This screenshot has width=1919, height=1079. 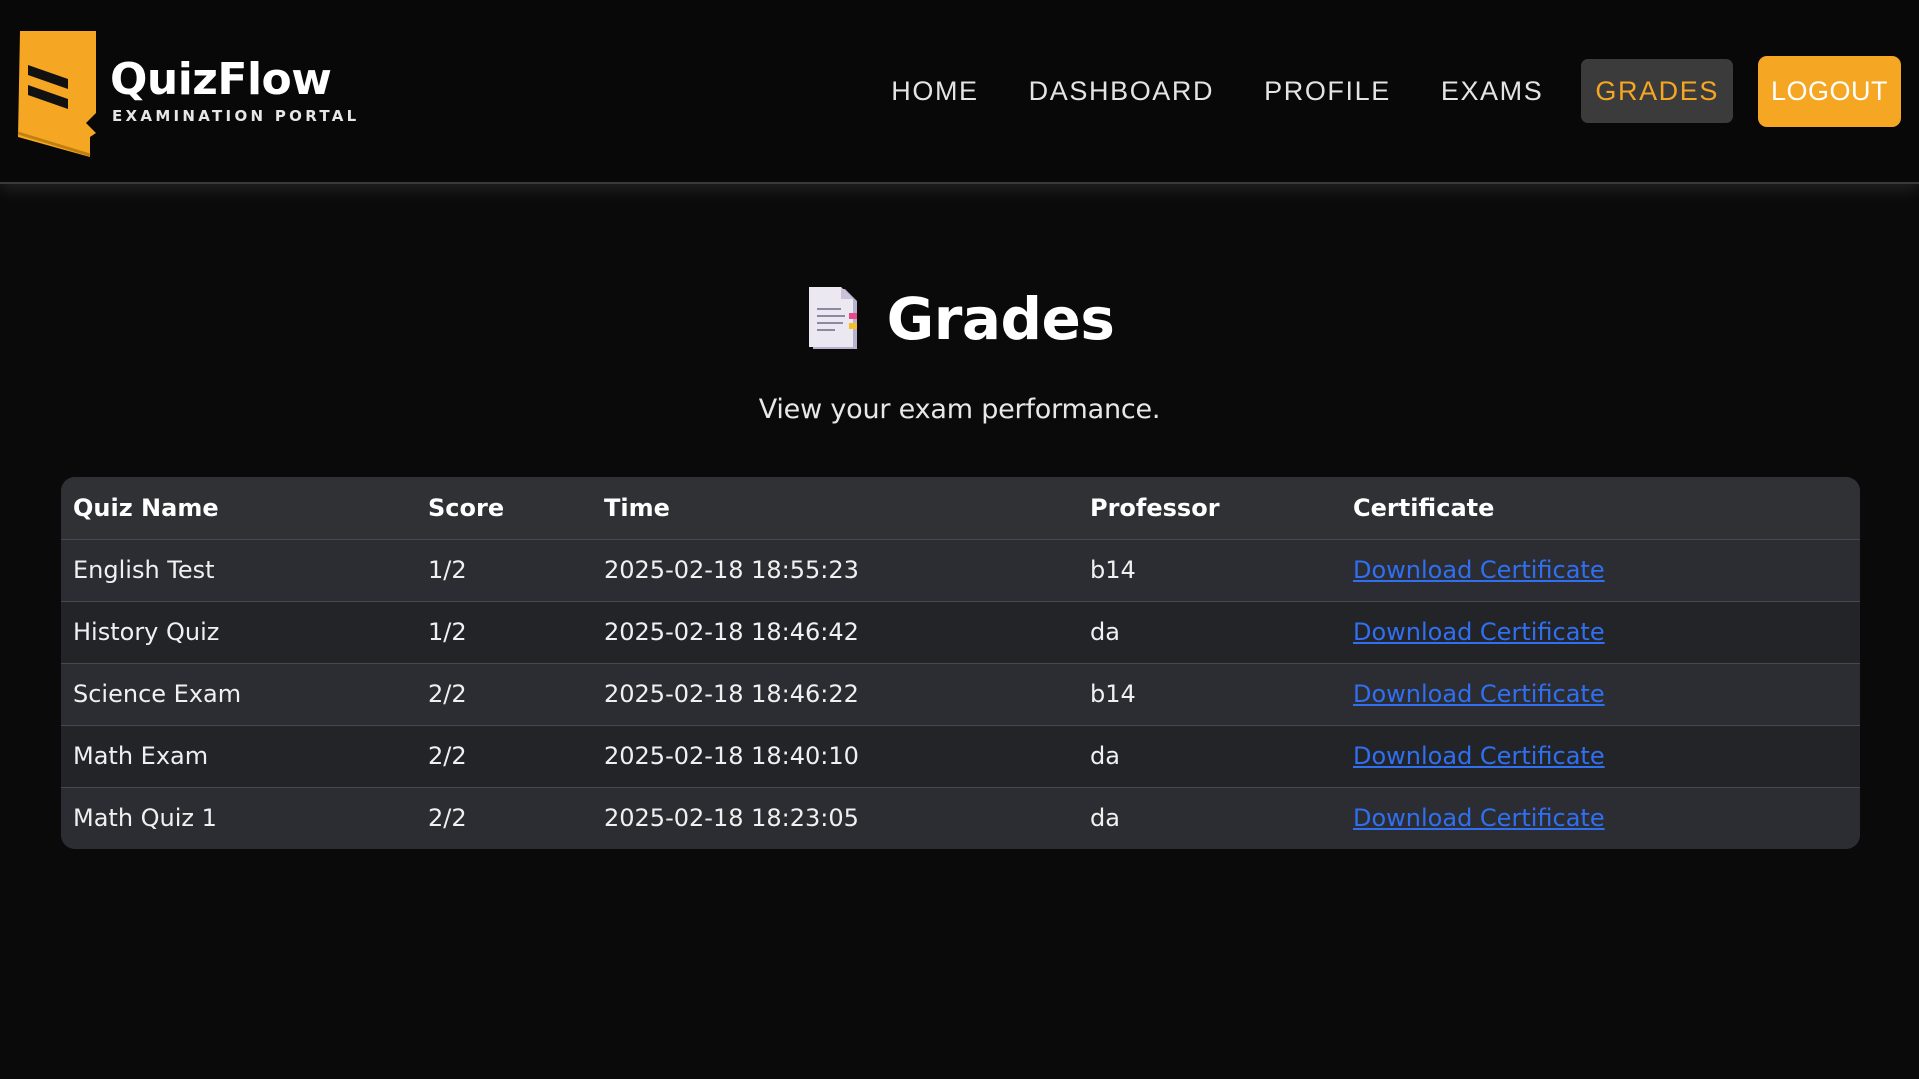 I want to click on brand-tagline: EXAMINATION PORTAL, so click(x=236, y=116).